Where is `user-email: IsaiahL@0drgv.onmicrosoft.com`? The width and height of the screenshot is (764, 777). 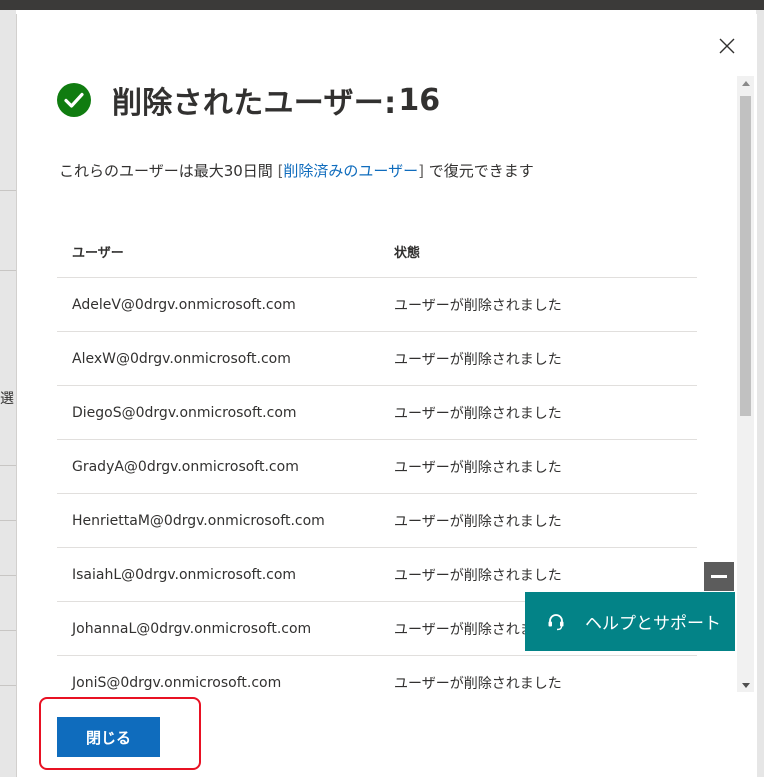
user-email: IsaiahL@0drgv.onmicrosoft.com is located at coordinates (184, 574).